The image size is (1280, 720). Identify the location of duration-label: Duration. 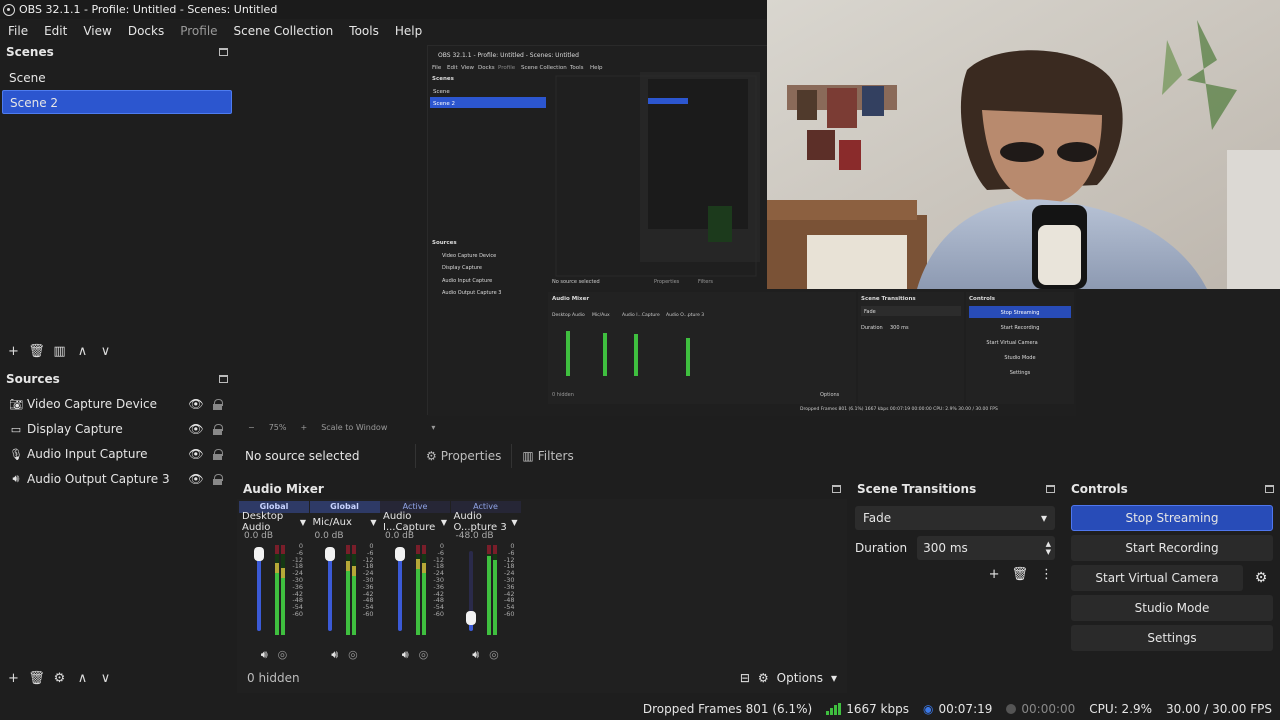
(881, 548).